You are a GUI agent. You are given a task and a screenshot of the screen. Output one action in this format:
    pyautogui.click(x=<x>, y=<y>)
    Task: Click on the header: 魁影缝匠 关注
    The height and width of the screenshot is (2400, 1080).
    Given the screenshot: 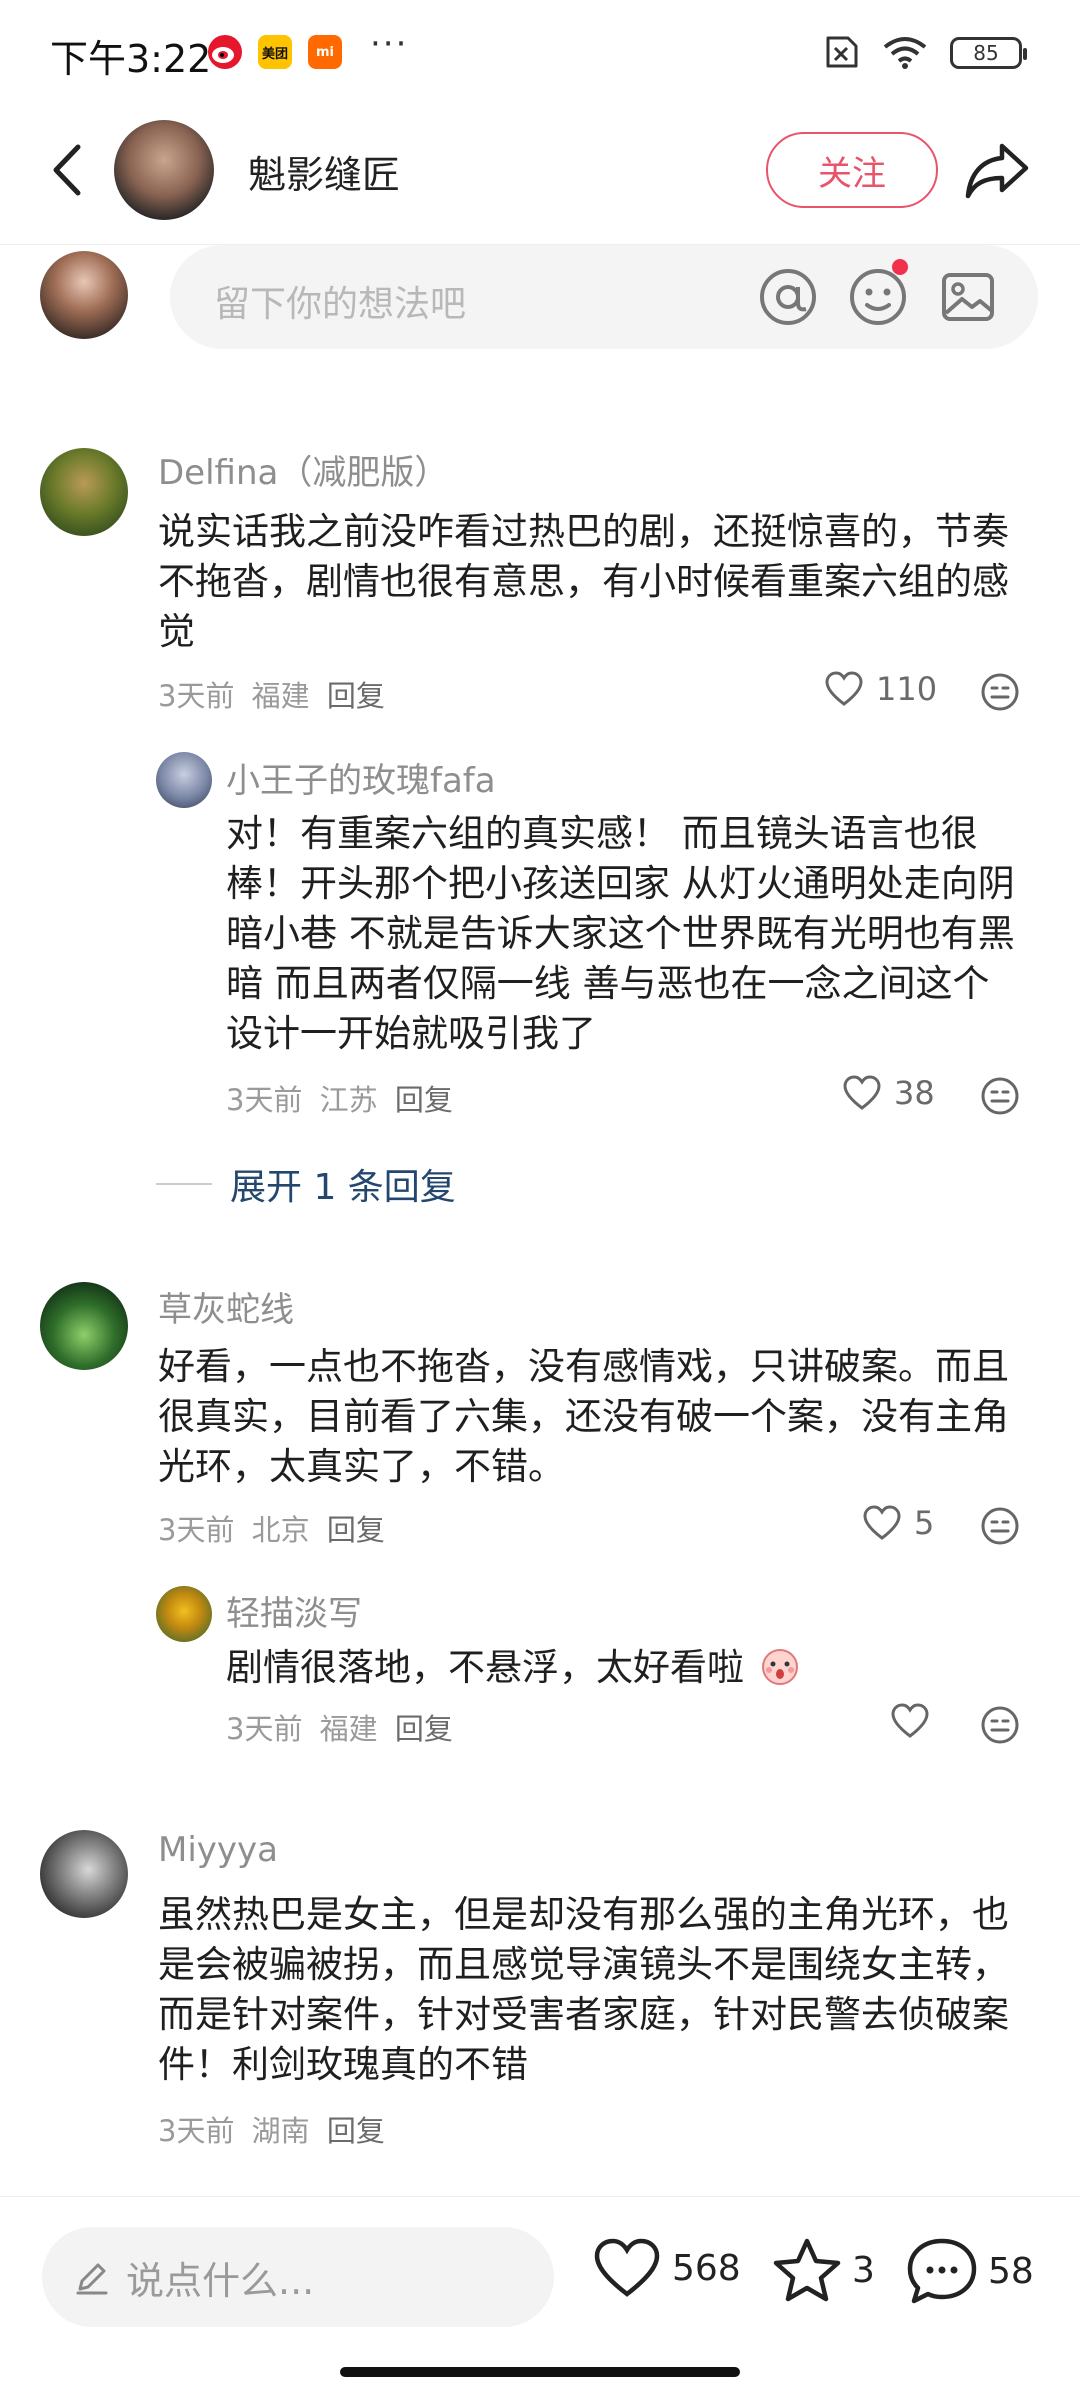 What is the action you would take?
    pyautogui.click(x=540, y=177)
    